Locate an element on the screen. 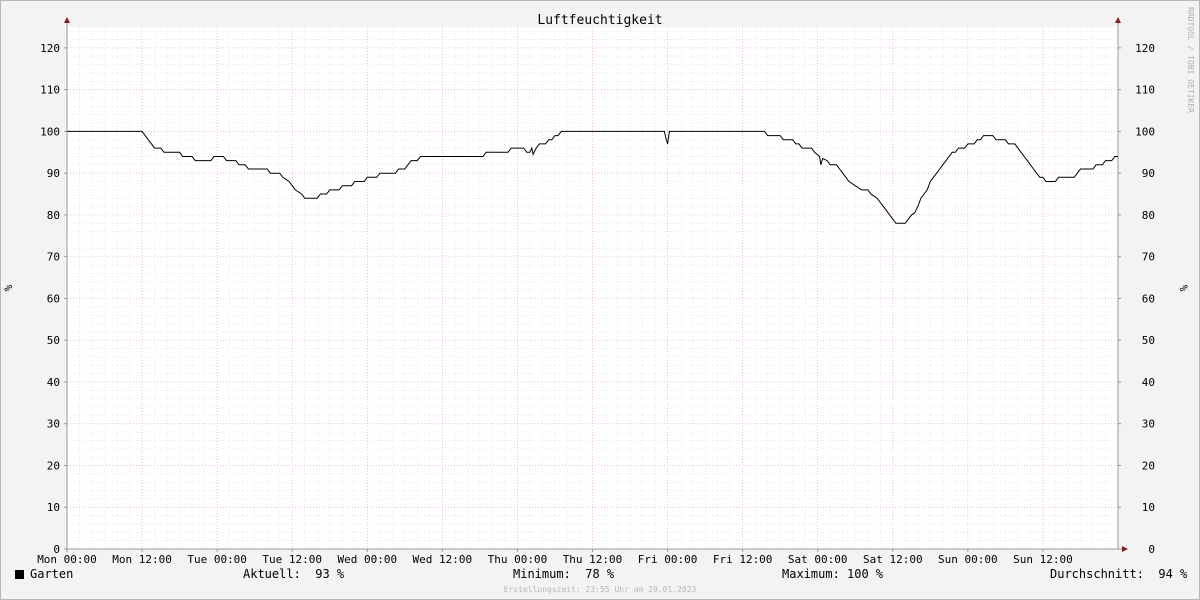 This screenshot has width=1200, height=600. y-tick-label-left: 110 is located at coordinates (50, 90).